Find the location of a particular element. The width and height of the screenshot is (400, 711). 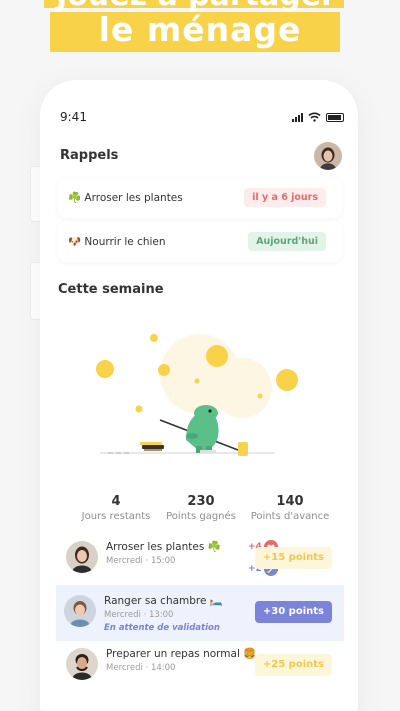

task-time: Mercredi · 13:00 is located at coordinates (139, 615).